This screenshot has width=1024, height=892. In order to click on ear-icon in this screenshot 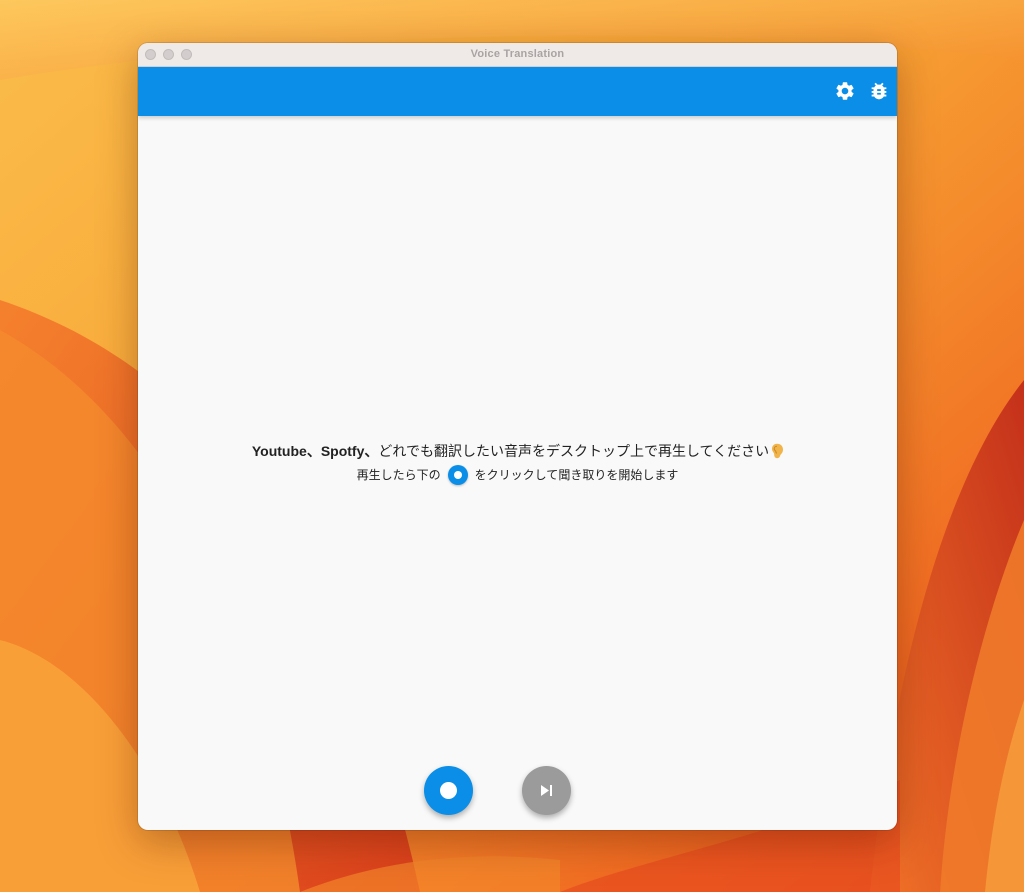, I will do `click(777, 451)`.